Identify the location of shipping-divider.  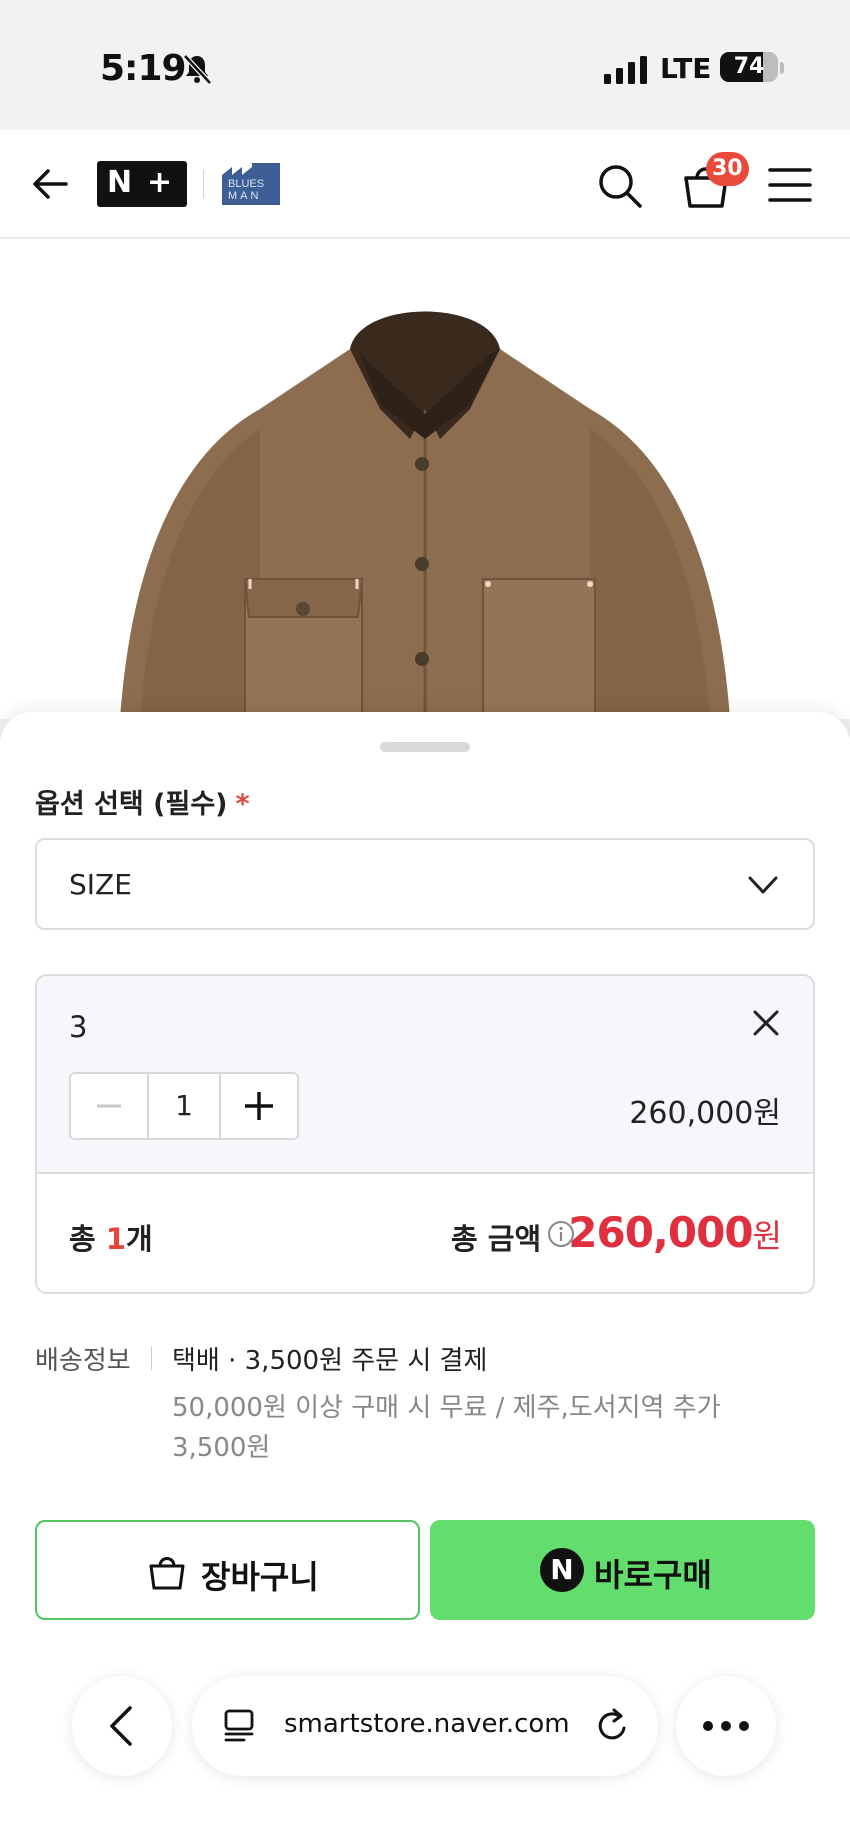
(151, 1358).